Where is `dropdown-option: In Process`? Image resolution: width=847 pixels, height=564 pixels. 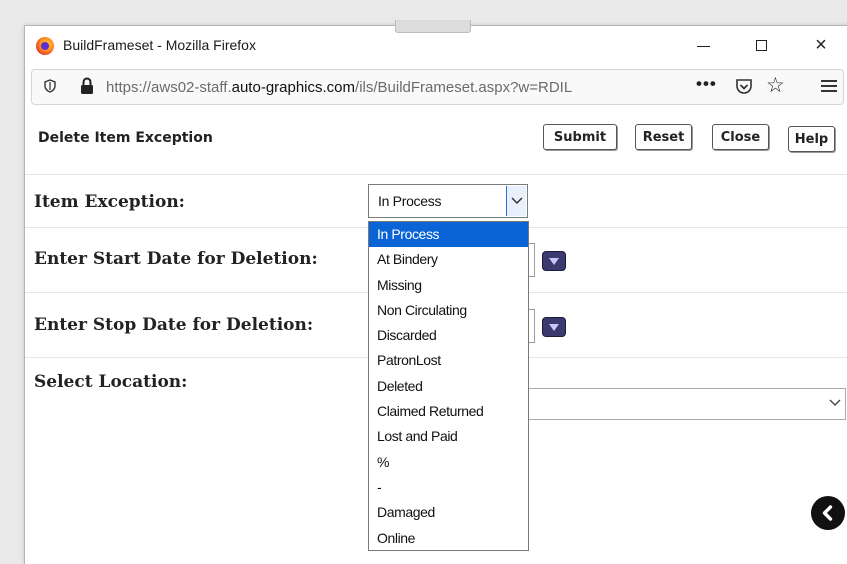 dropdown-option: In Process is located at coordinates (448, 235).